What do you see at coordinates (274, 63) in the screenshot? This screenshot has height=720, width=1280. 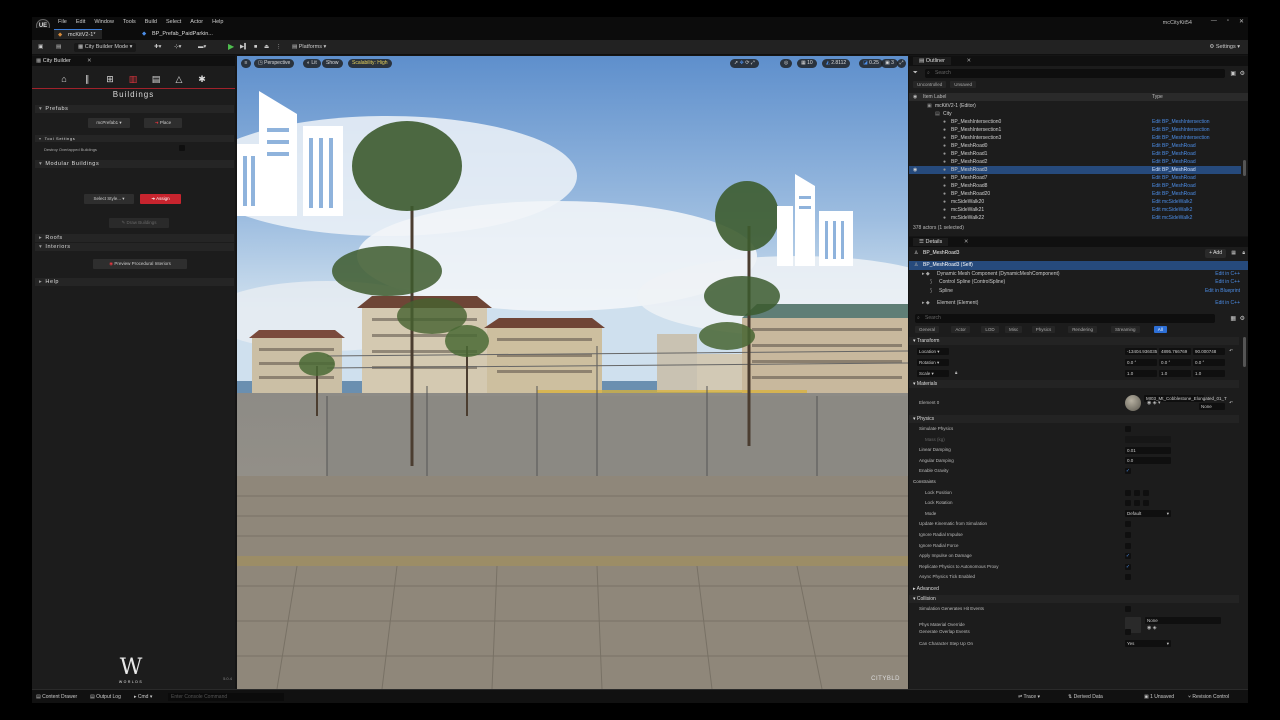 I see `perspective-button: ◳ Perspective` at bounding box center [274, 63].